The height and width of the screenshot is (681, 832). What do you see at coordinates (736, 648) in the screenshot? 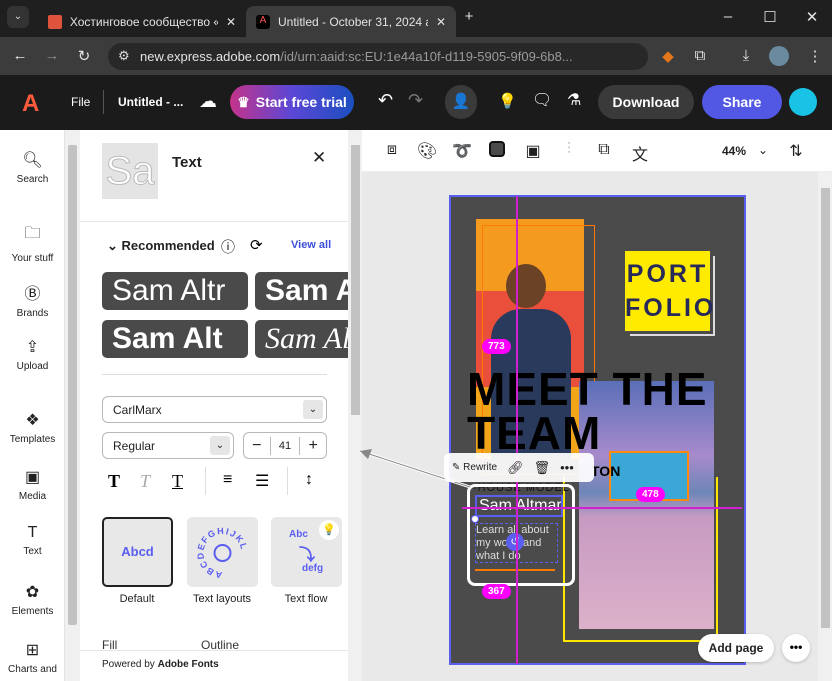
I see `add-page-button: Add page` at bounding box center [736, 648].